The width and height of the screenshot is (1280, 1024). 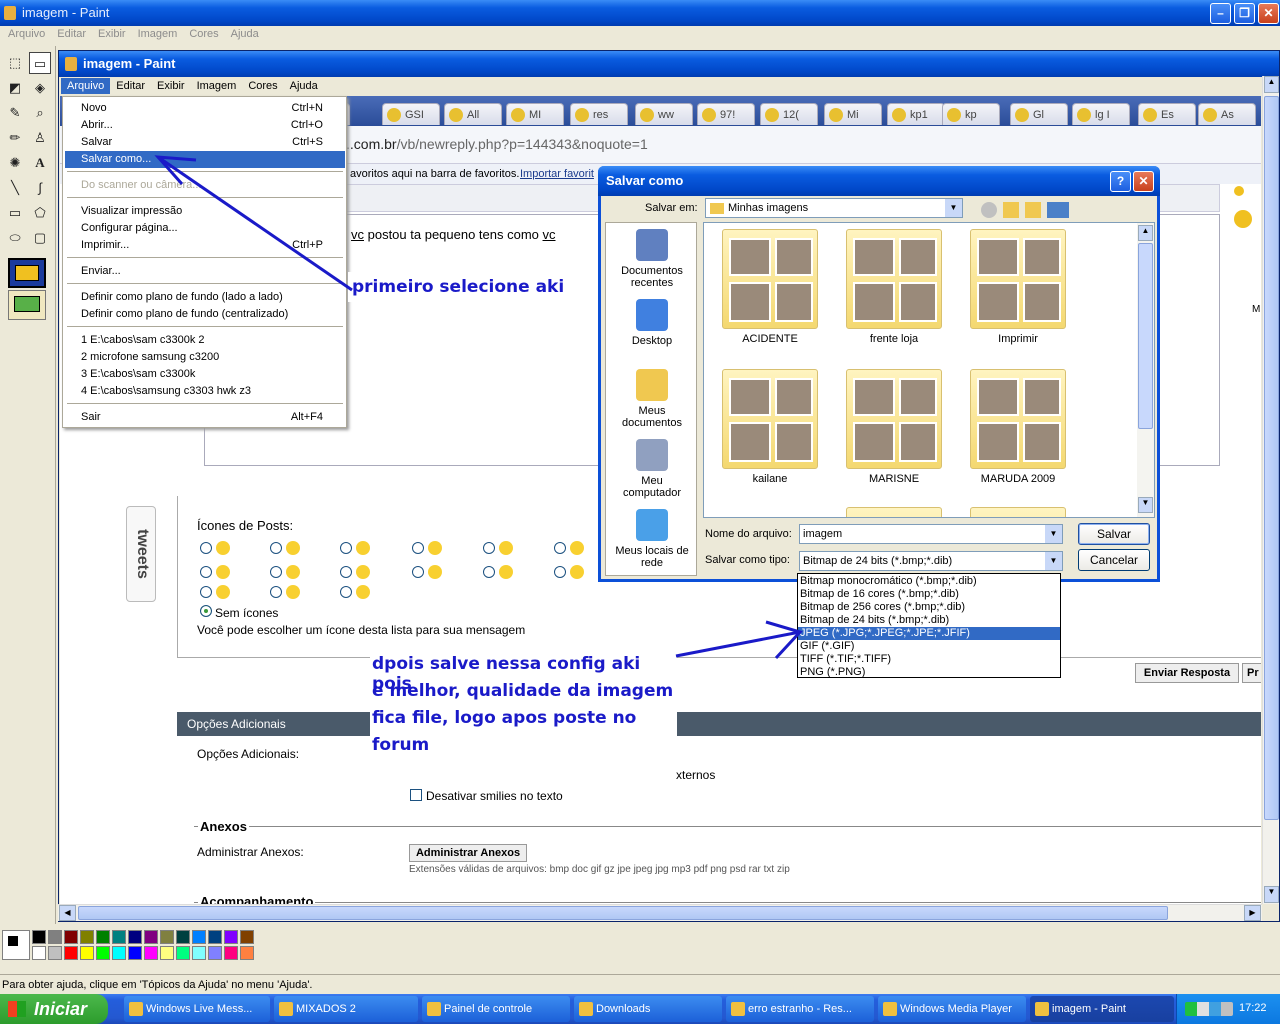 I want to click on arrow-to-menu, so click(x=255, y=223).